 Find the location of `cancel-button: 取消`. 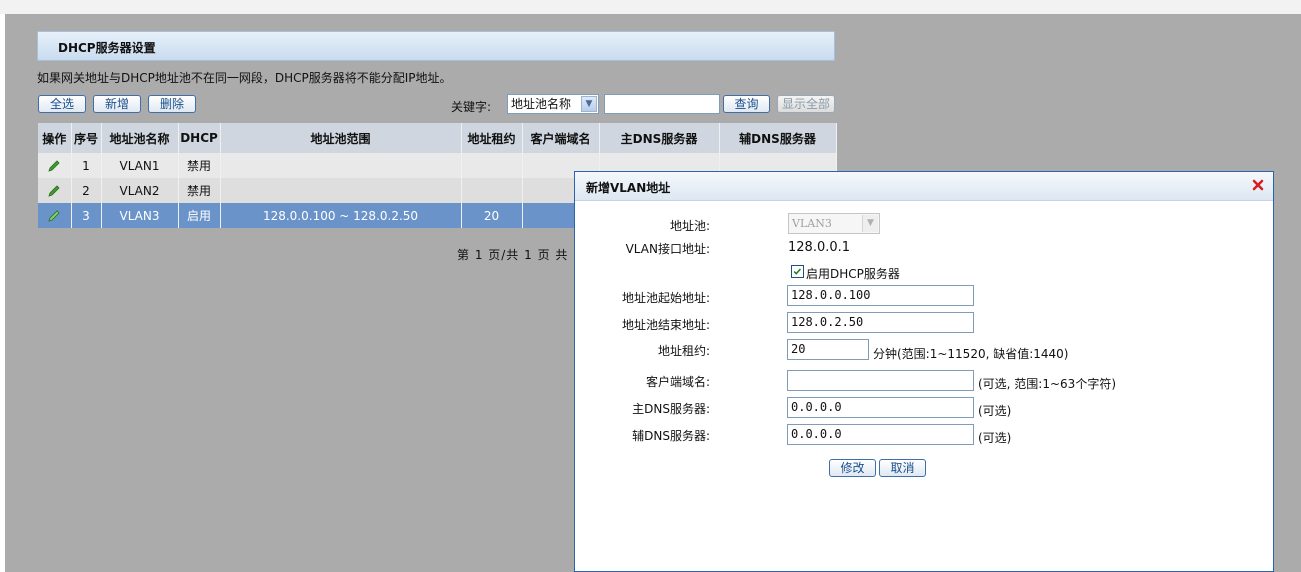

cancel-button: 取消 is located at coordinates (902, 468).